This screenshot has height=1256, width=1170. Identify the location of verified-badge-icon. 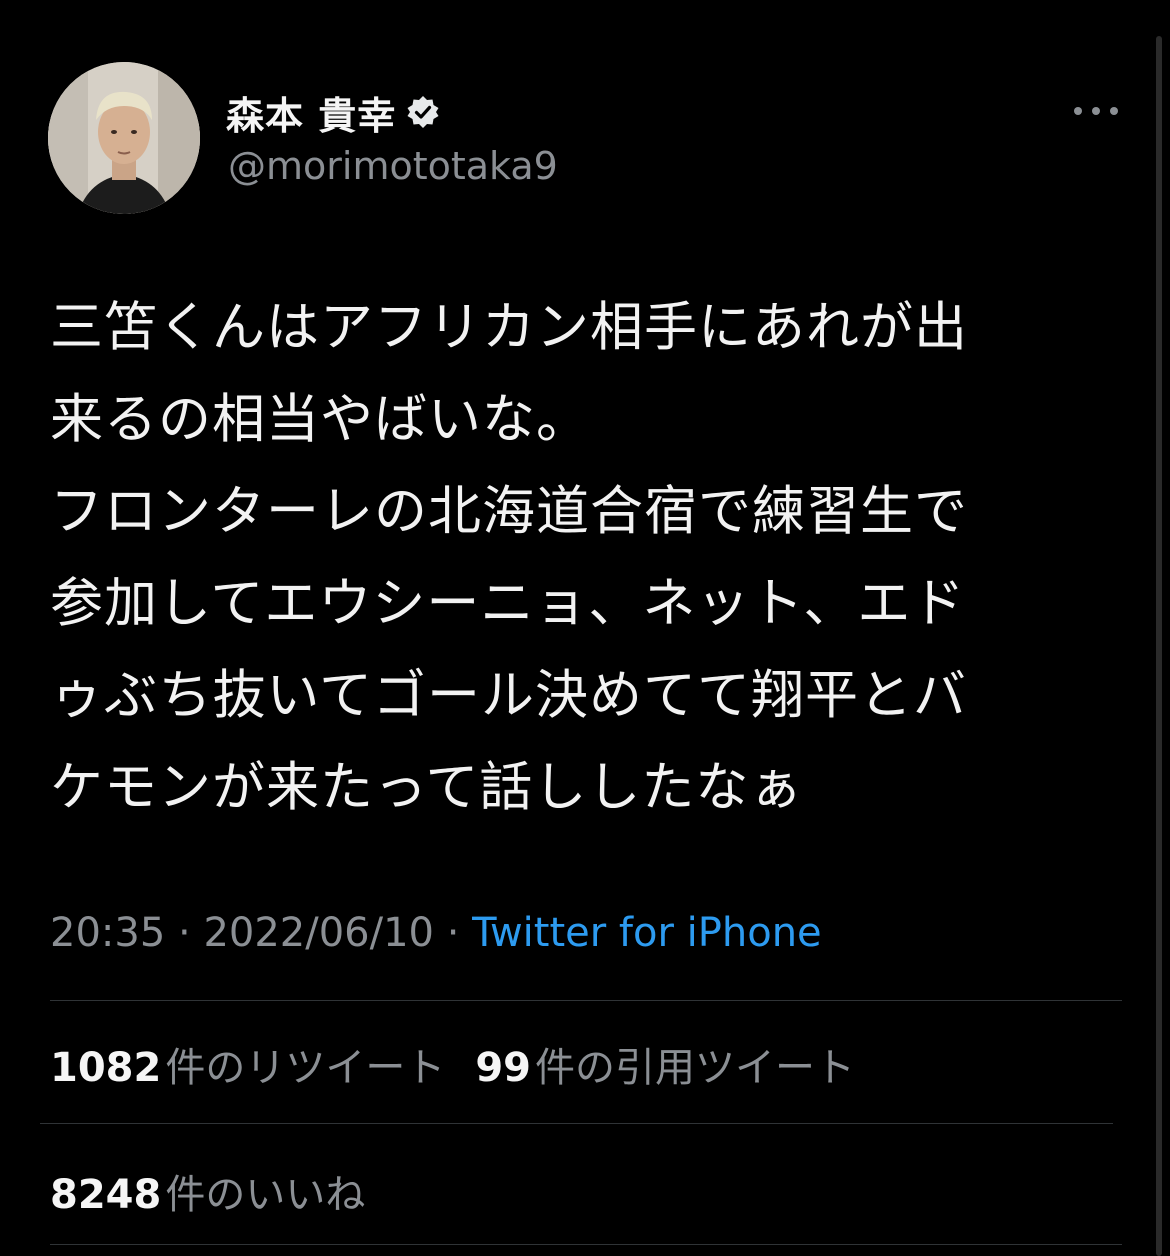
(423, 112).